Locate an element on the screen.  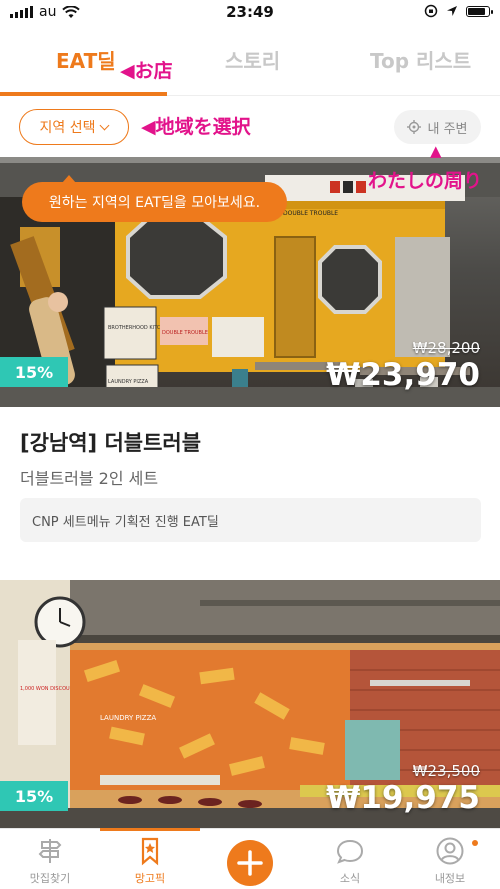
annotation-region: ◀地域を選択 is located at coordinates (196, 127).